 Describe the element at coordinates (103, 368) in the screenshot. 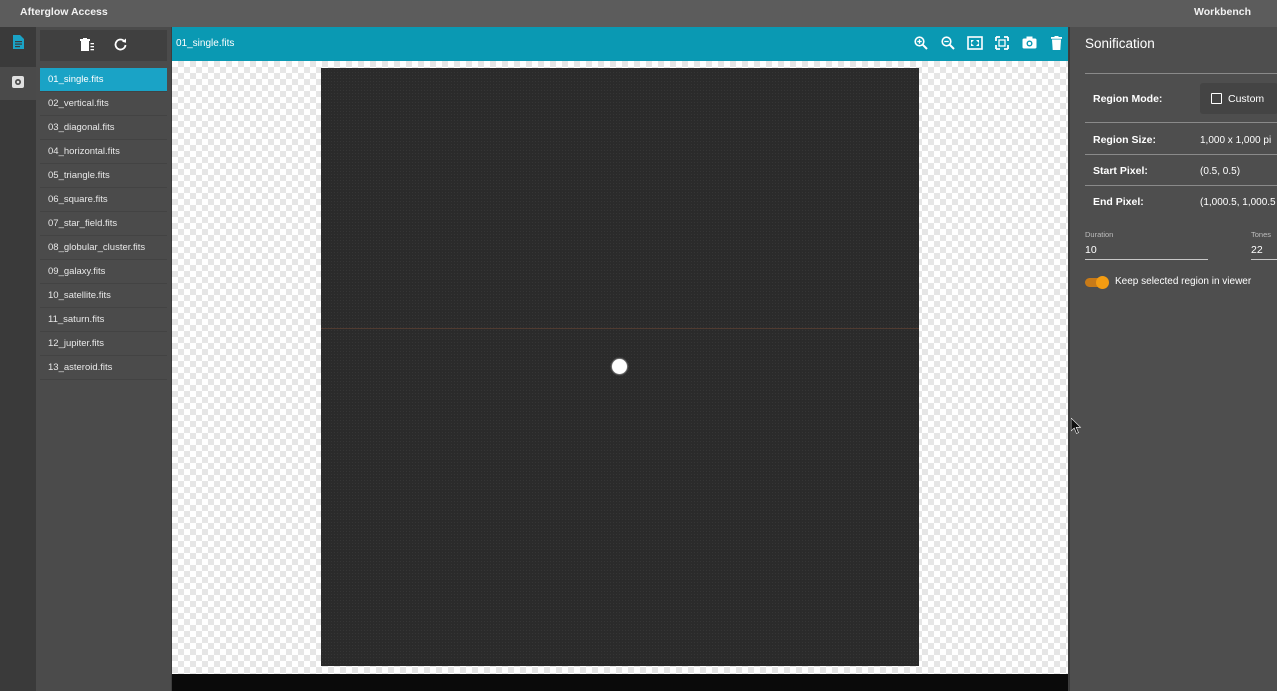

I see `file-list-item: 13_asteroid.fits` at that location.